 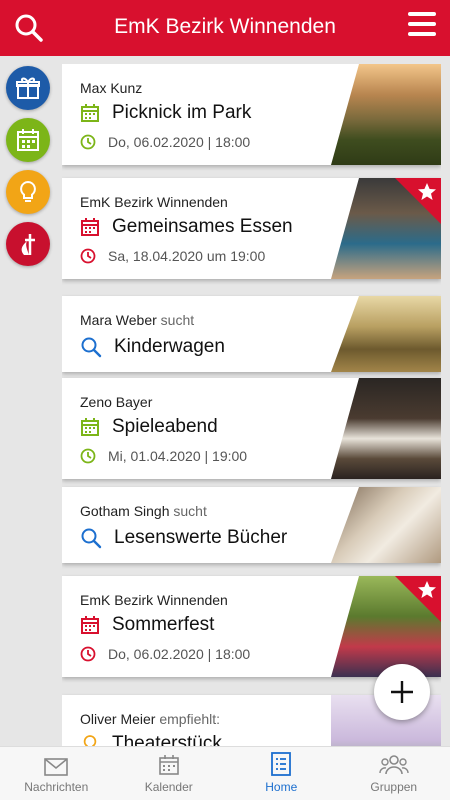 I want to click on app-bar: EmK Bezirk Winnenden, so click(x=225, y=28).